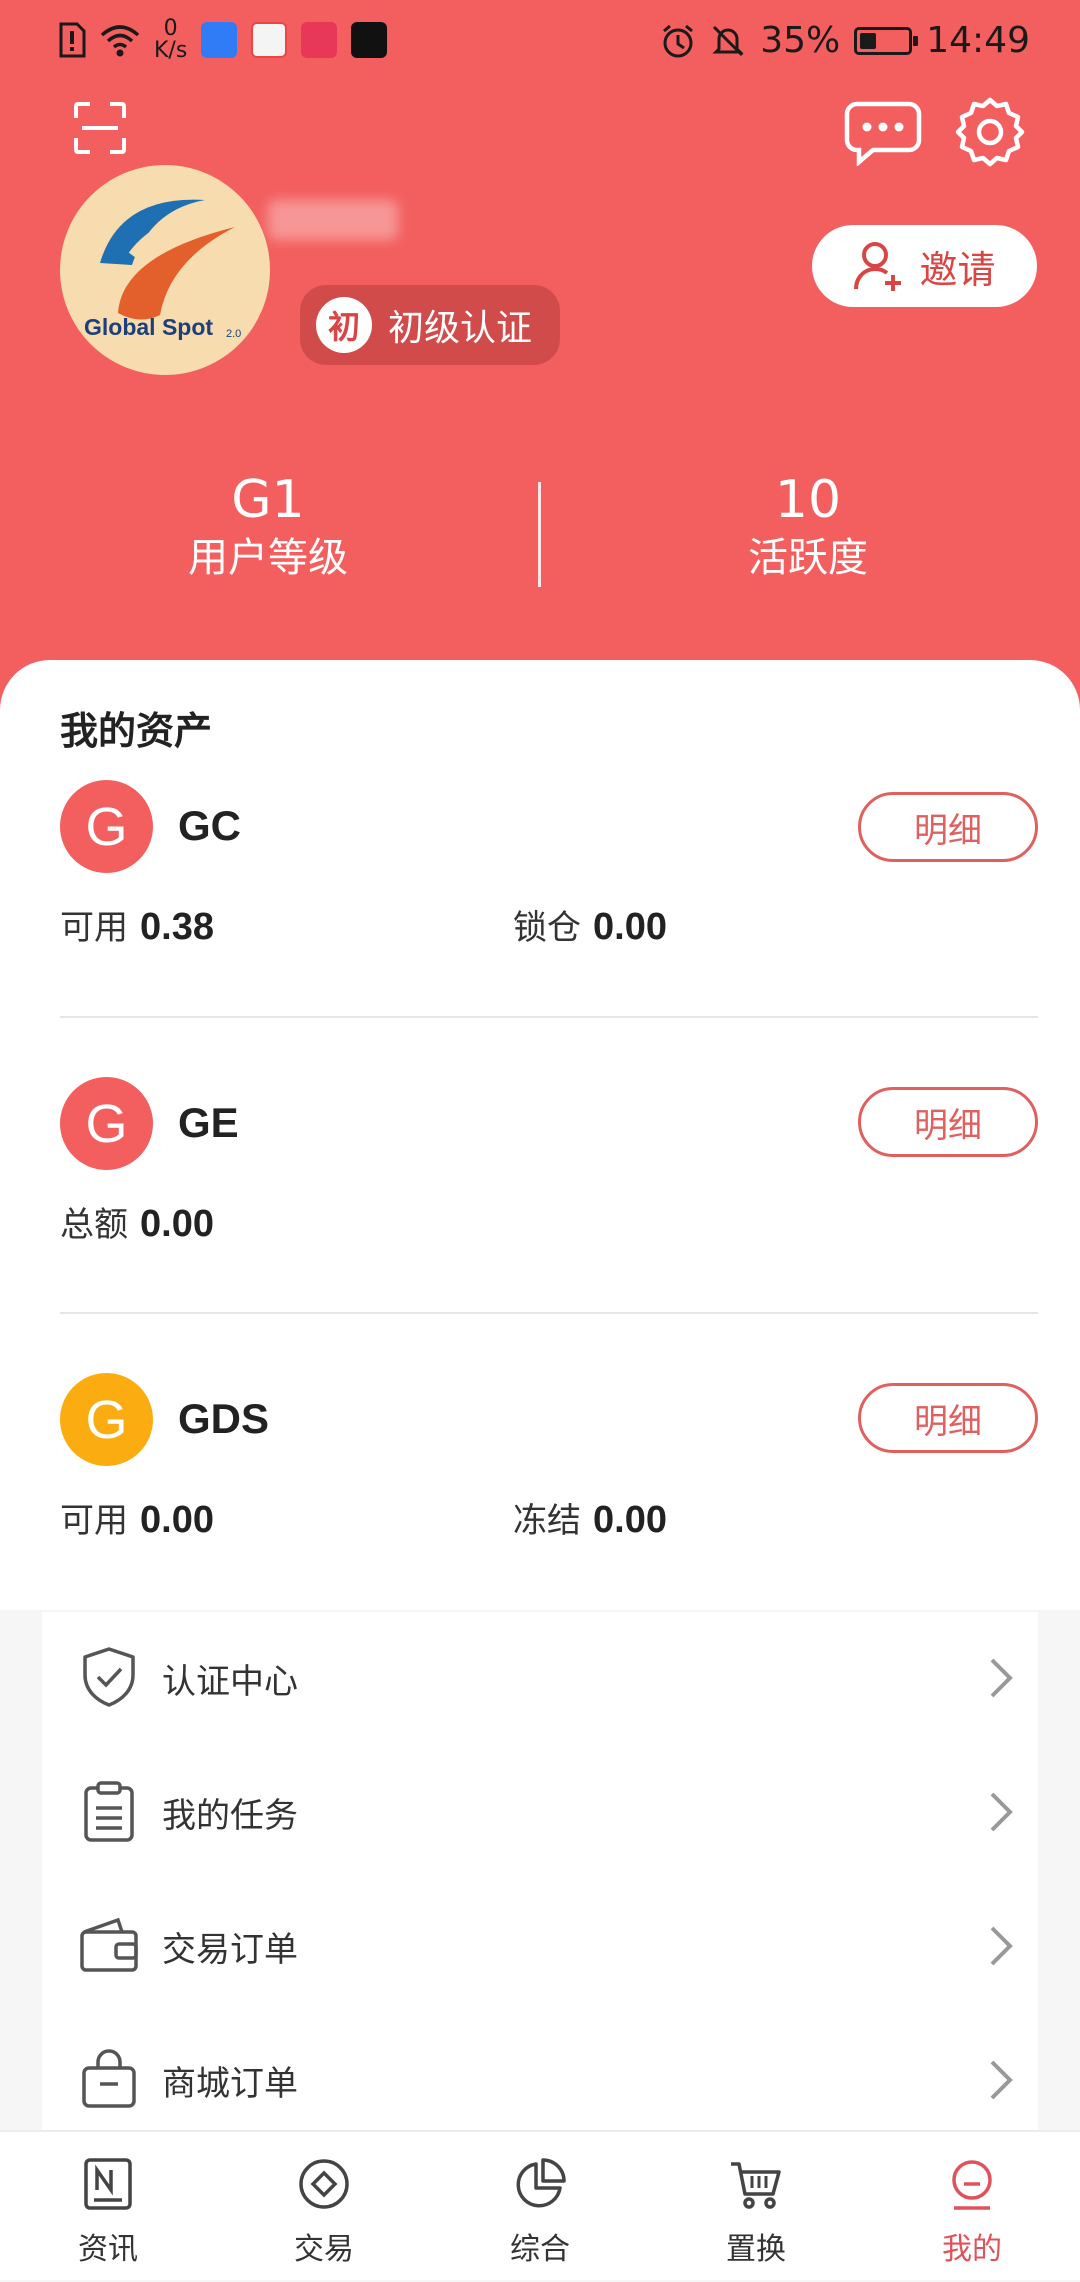  I want to click on gc-detail-button: 明细, so click(948, 827).